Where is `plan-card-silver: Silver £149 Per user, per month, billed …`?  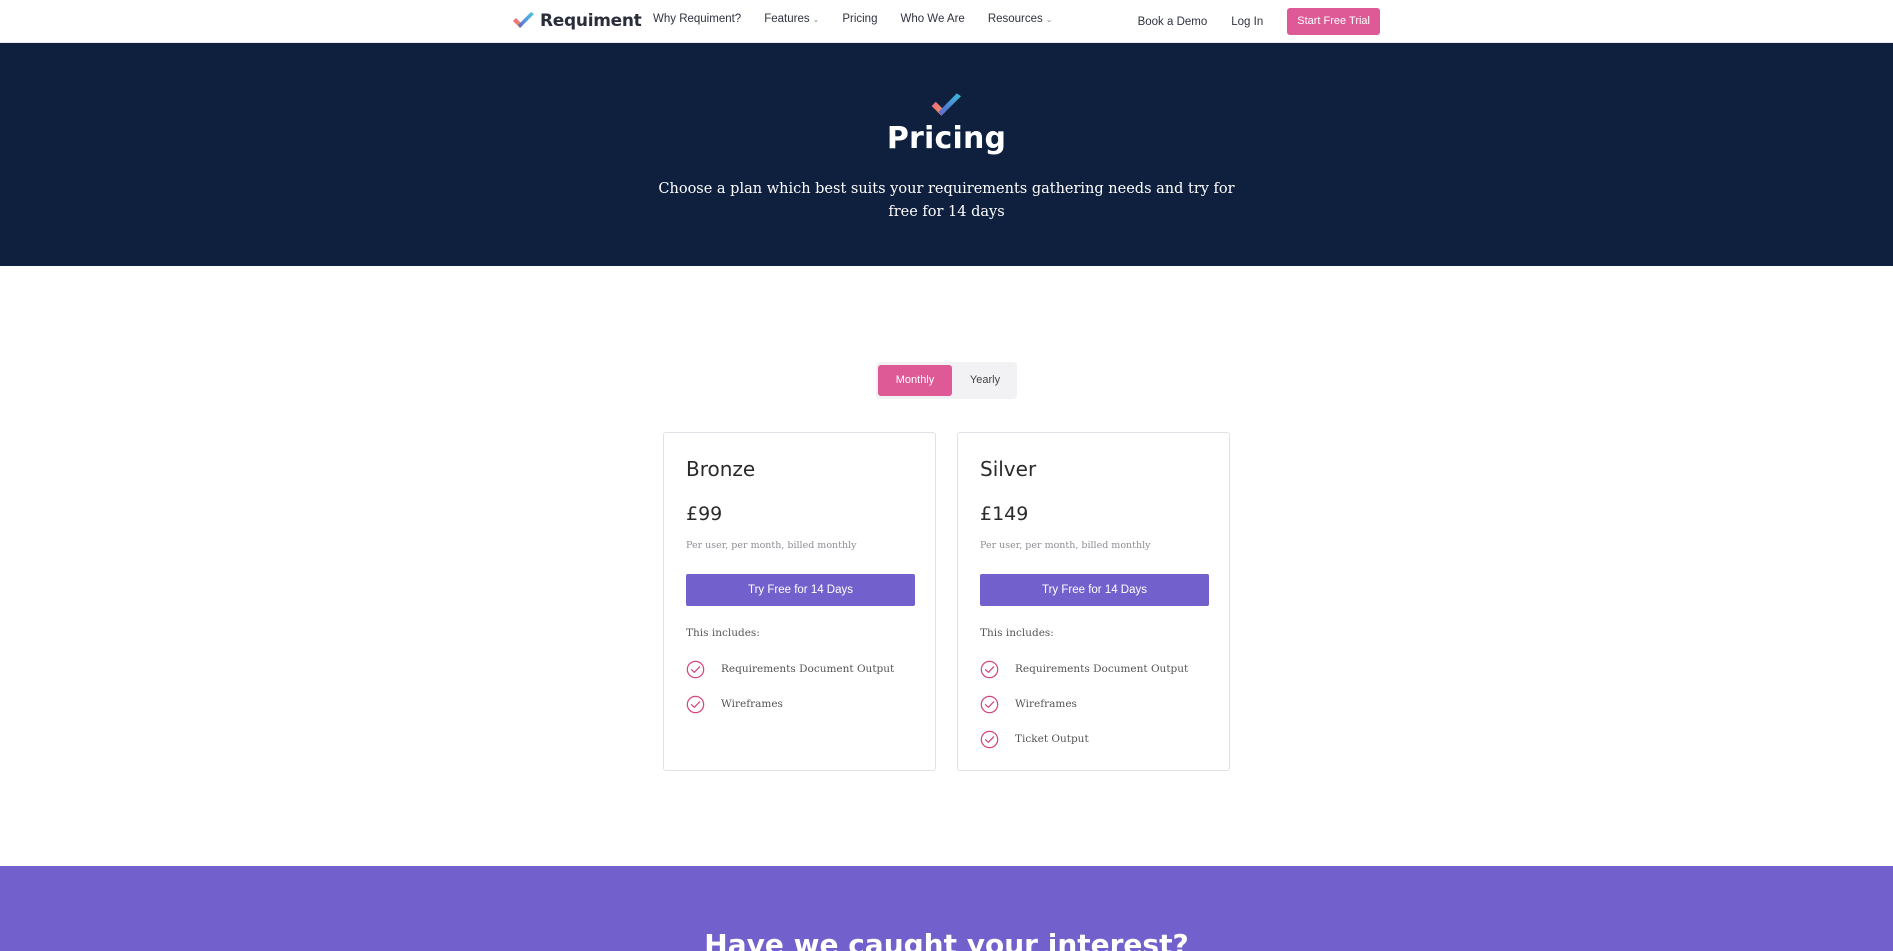
plan-card-silver: Silver £149 Per user, per month, billed … is located at coordinates (1093, 601).